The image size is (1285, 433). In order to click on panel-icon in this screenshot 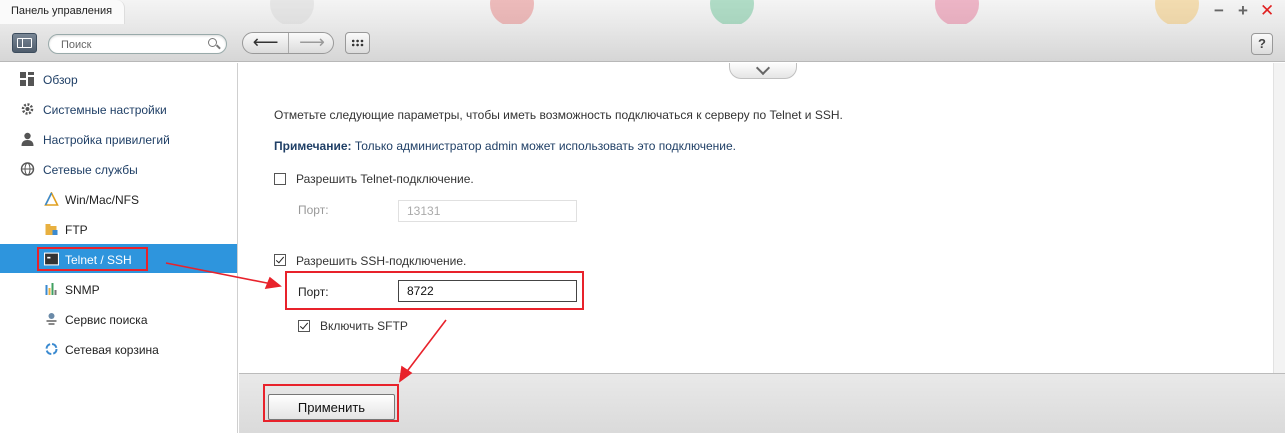, I will do `click(24, 43)`.